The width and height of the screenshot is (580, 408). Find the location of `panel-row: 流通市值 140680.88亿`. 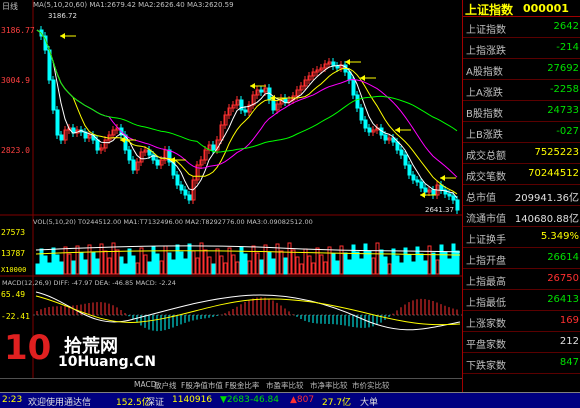

panel-row: 流通市值 140680.88亿 is located at coordinates (521, 216).